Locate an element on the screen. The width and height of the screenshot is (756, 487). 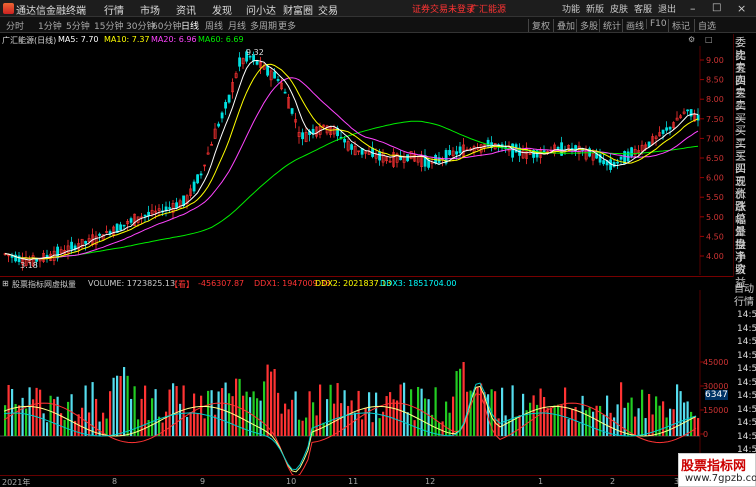
period-multi: 多周期 is located at coordinates (263, 25).